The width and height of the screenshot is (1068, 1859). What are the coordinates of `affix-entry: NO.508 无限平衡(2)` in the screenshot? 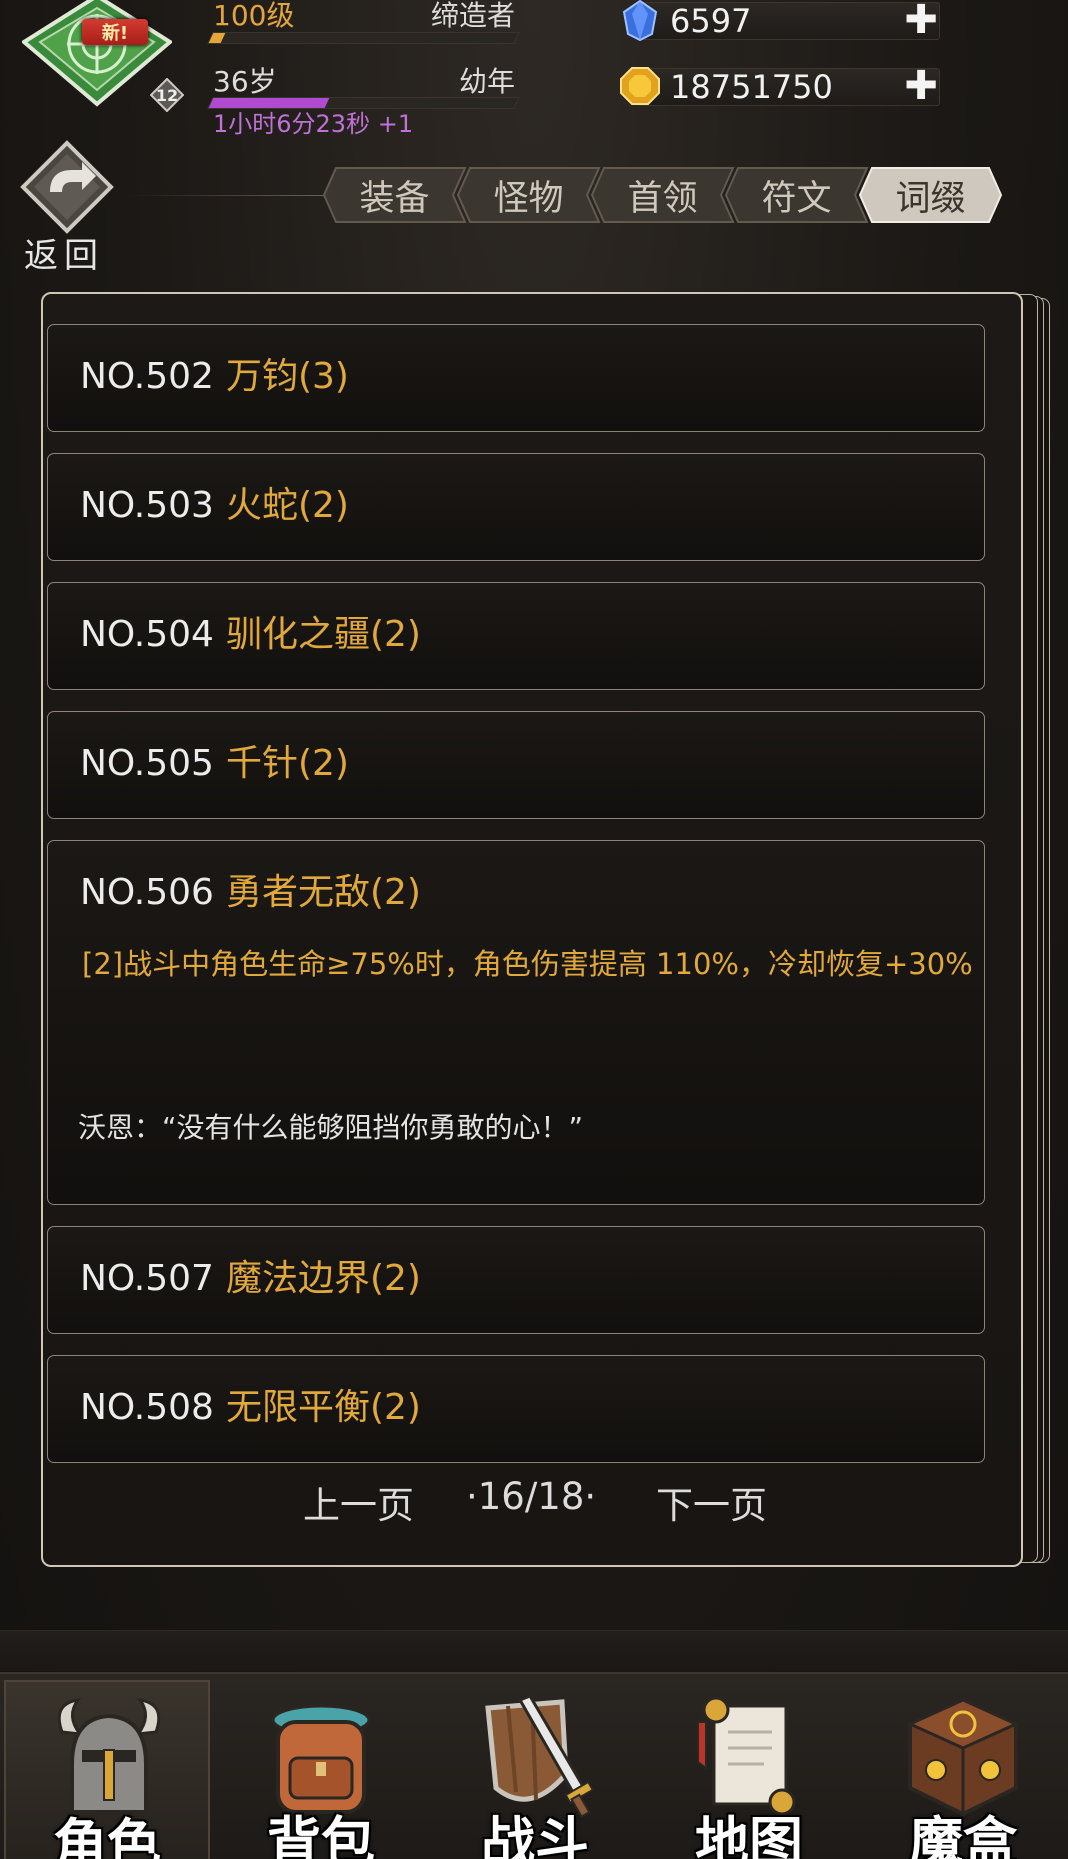 It's located at (516, 1409).